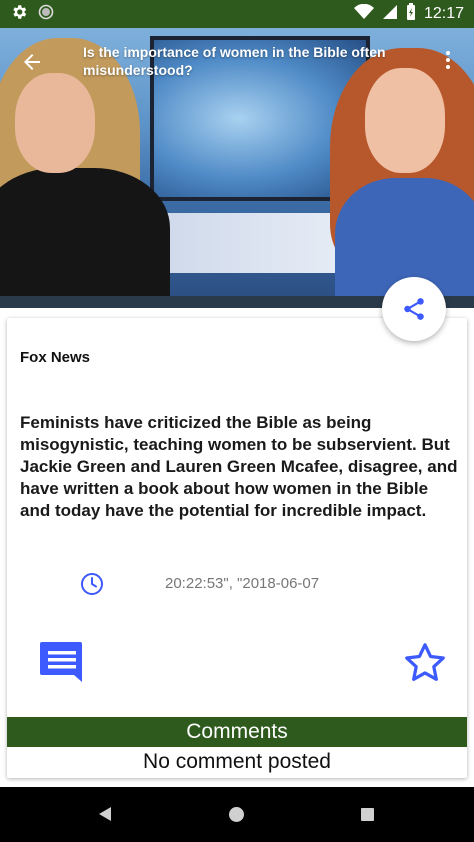 This screenshot has height=842, width=474. Describe the element at coordinates (363, 14) in the screenshot. I see `wifi-icon` at that location.